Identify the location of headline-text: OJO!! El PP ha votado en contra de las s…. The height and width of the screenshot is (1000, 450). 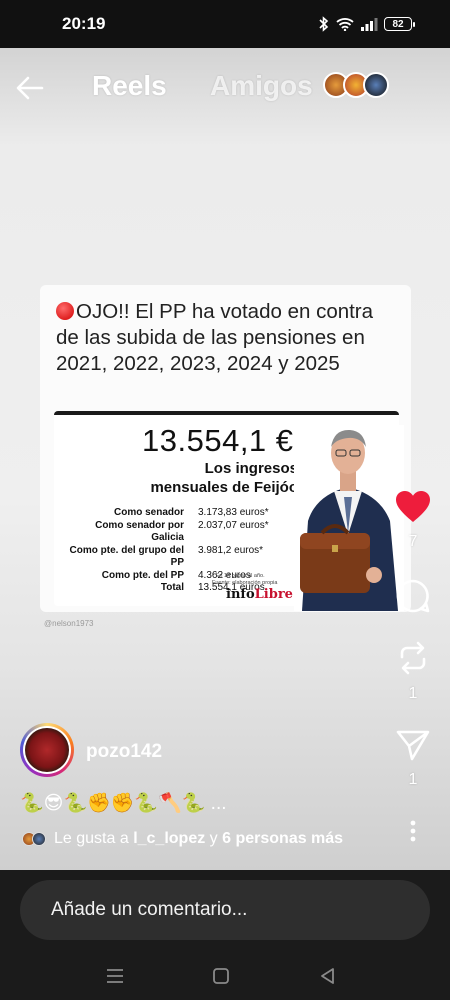
(215, 337).